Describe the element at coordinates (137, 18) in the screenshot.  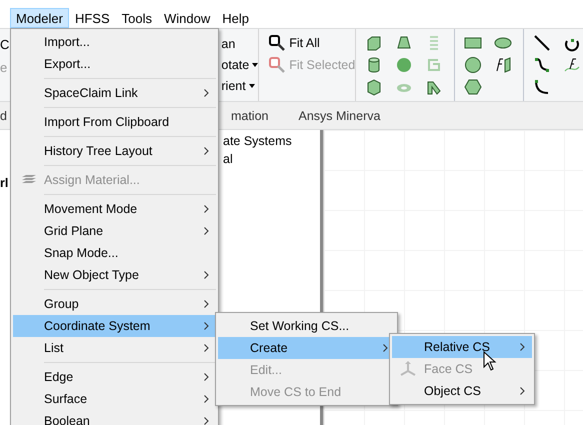
I see `menu-bar-item: Tools` at that location.